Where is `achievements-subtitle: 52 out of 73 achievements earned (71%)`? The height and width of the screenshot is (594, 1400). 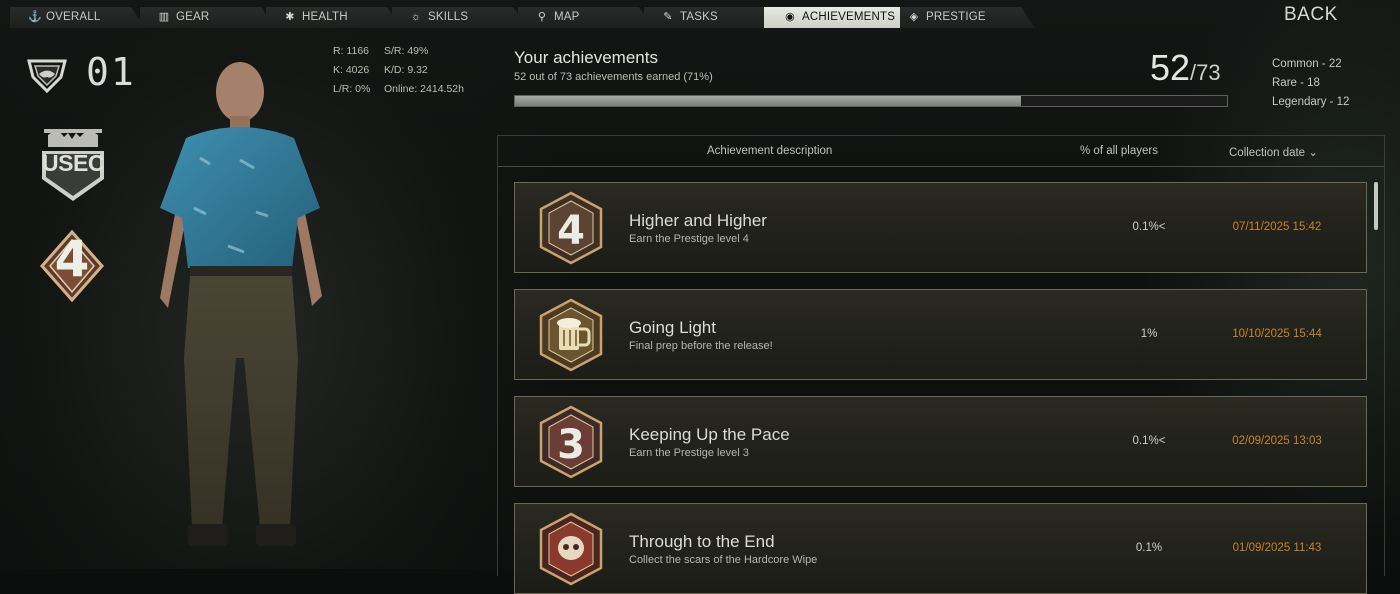 achievements-subtitle: 52 out of 73 achievements earned (71%) is located at coordinates (613, 77).